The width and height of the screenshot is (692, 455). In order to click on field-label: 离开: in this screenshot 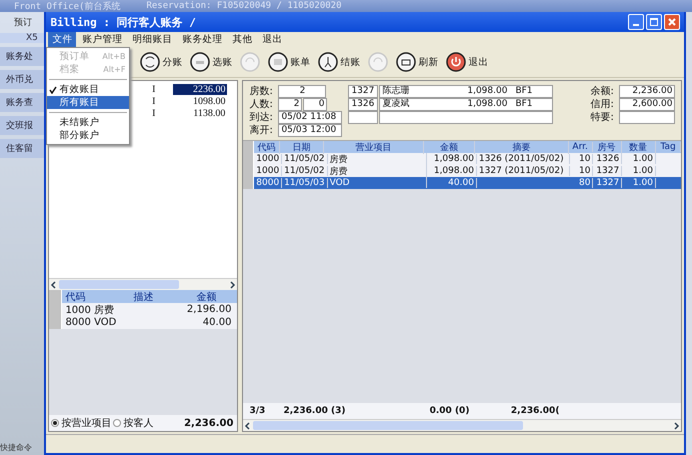, I will do `click(261, 130)`.